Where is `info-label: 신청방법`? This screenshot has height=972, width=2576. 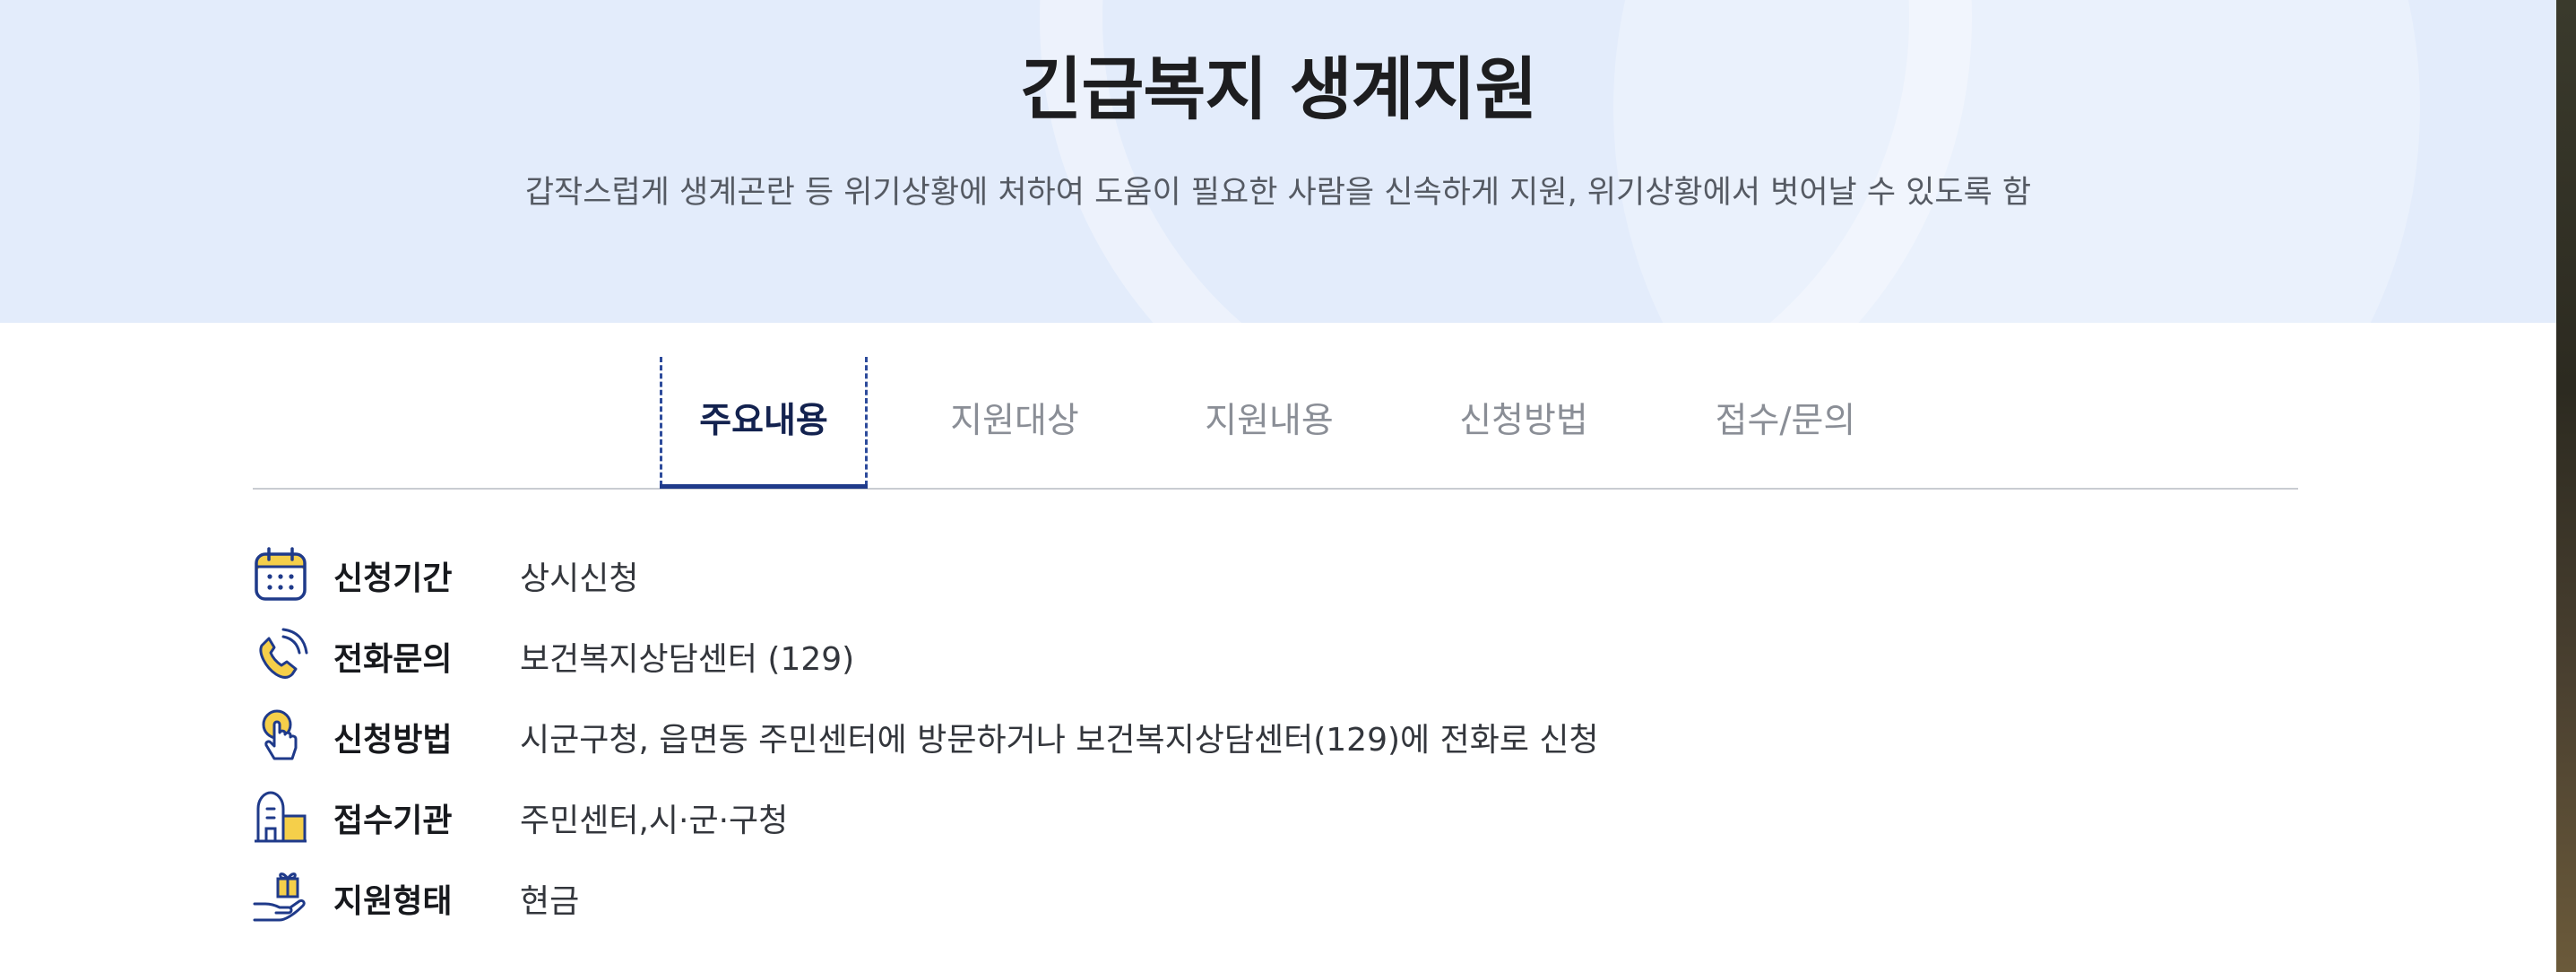
info-label: 신청방법 is located at coordinates (393, 740).